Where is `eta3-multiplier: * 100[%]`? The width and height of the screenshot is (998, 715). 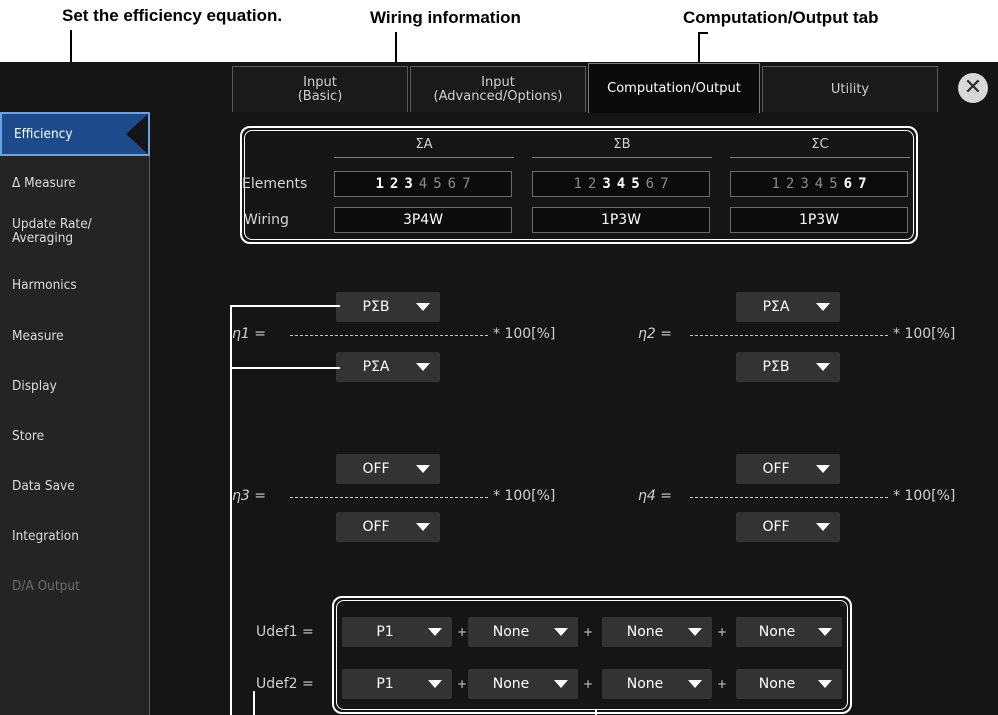
eta3-multiplier: * 100[%] is located at coordinates (524, 496).